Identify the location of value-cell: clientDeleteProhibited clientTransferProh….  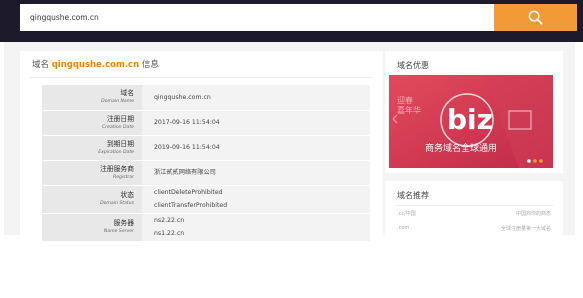
(256, 199).